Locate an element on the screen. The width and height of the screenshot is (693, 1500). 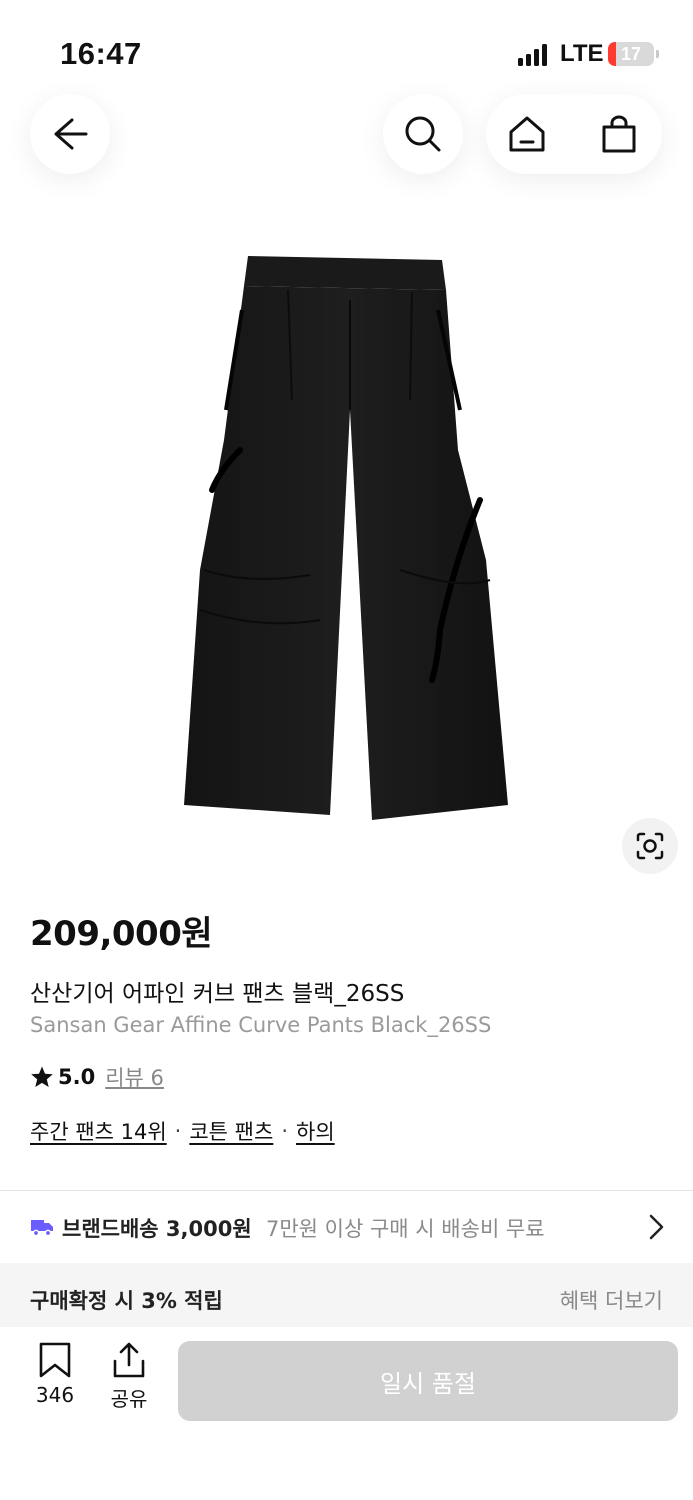
lens-search-icon is located at coordinates (650, 846).